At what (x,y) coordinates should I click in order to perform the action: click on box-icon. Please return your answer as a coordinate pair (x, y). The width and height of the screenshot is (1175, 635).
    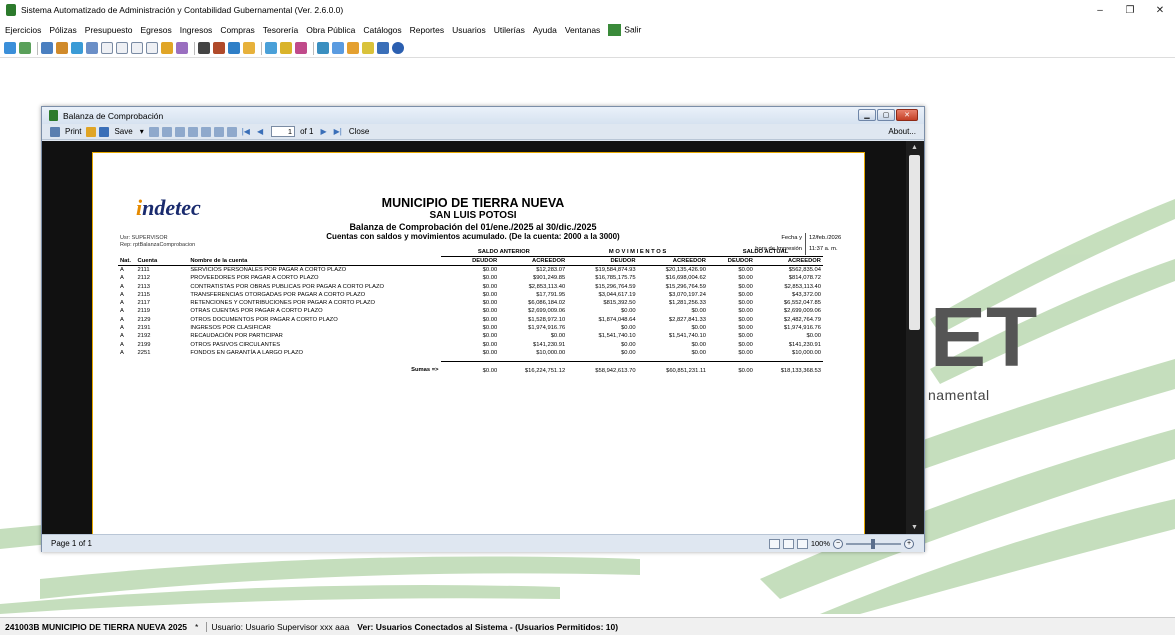
    Looking at the image, I should click on (249, 48).